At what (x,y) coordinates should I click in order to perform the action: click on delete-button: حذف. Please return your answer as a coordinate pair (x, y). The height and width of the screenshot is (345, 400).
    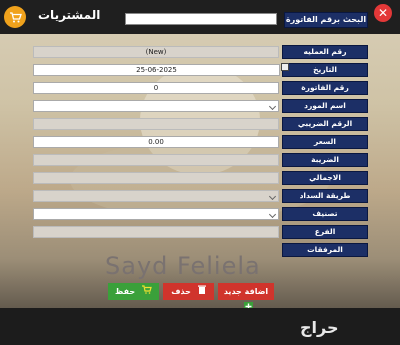
    Looking at the image, I should click on (188, 291).